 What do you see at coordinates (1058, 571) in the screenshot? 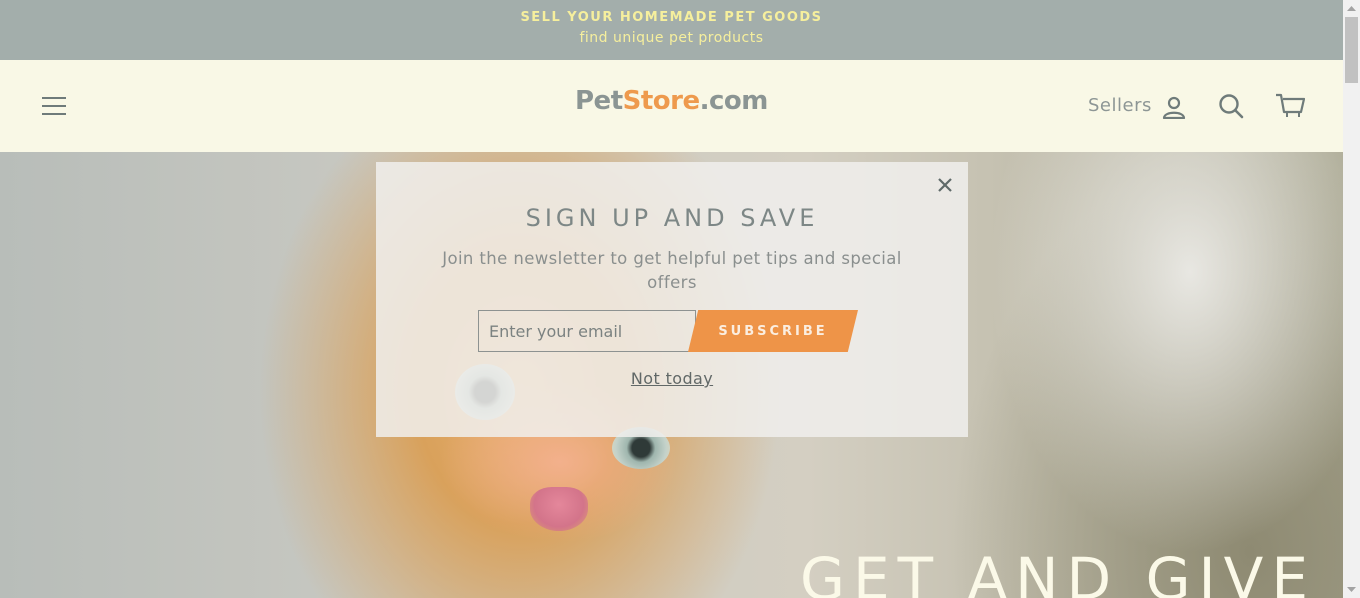
I see `hero-title: GET AND GIVE` at bounding box center [1058, 571].